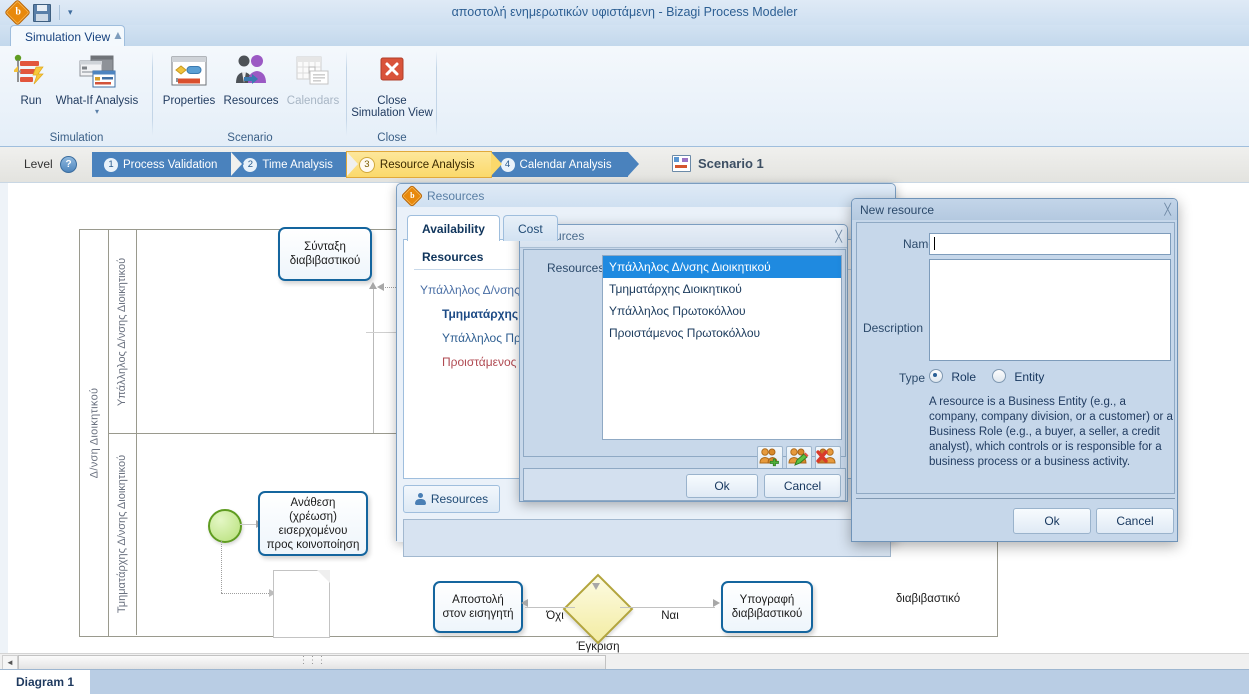  What do you see at coordinates (325, 254) in the screenshot?
I see `bpmn-task-syntaxi: Σύνταξη διαβιβαστικού` at bounding box center [325, 254].